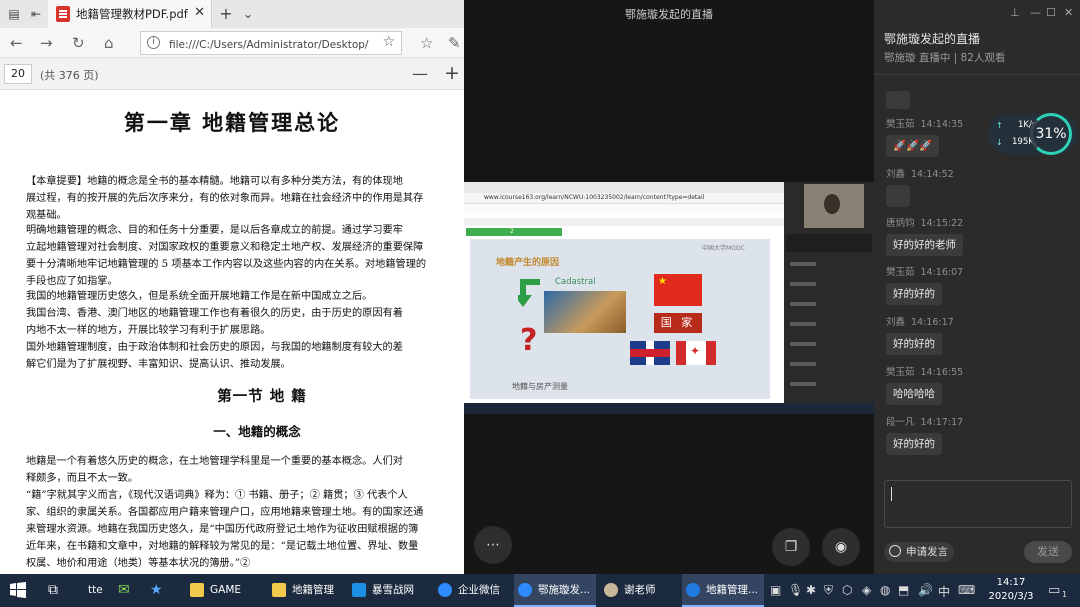 The image size is (1080, 607). I want to click on panel-row, so click(803, 324).